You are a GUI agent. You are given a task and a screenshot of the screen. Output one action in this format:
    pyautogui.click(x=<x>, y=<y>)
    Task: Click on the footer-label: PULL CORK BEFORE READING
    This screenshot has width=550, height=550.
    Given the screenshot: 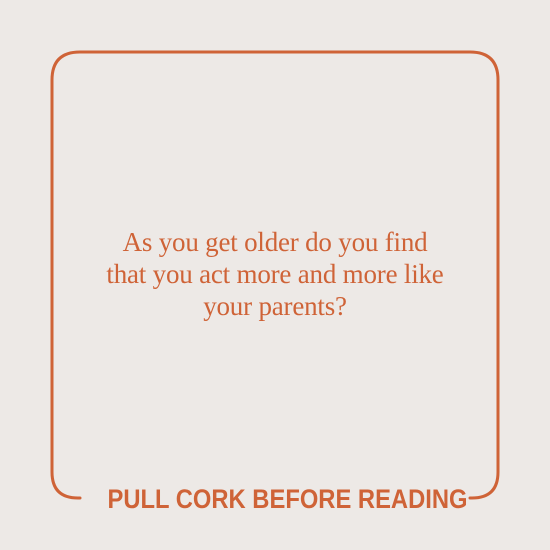 What is the action you would take?
    pyautogui.click(x=287, y=499)
    